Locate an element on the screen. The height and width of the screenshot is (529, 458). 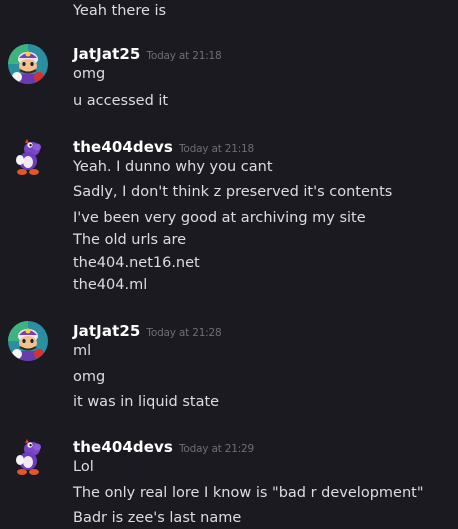
message-text: ml is located at coordinates (82, 351).